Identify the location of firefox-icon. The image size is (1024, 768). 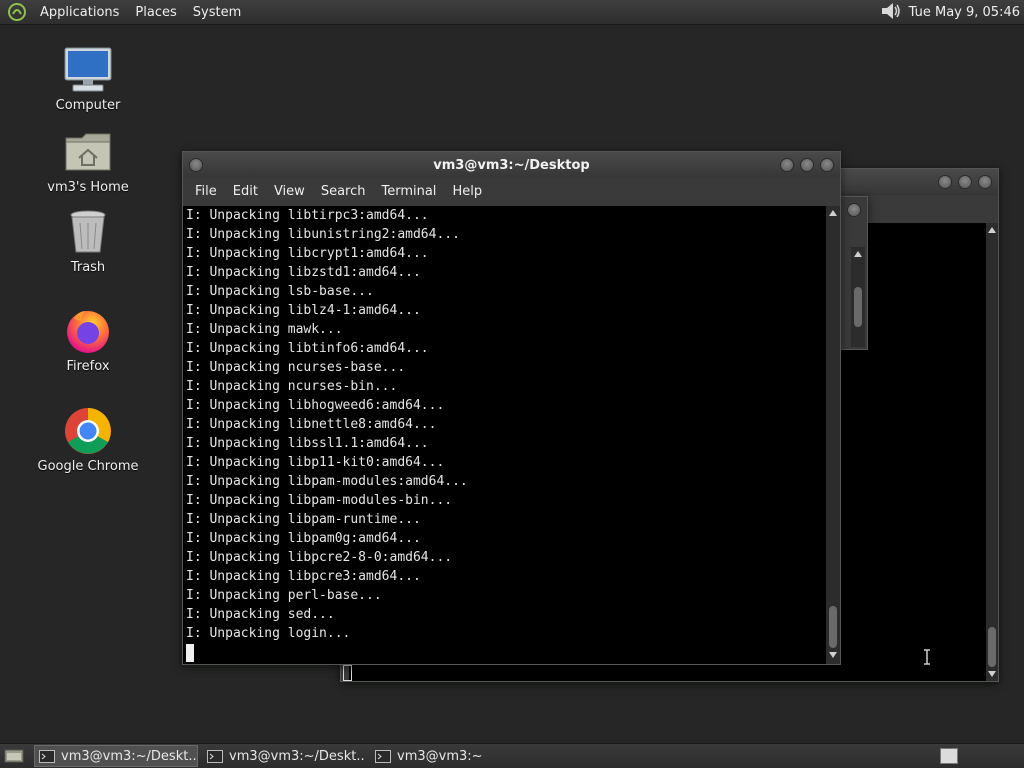
(88, 331).